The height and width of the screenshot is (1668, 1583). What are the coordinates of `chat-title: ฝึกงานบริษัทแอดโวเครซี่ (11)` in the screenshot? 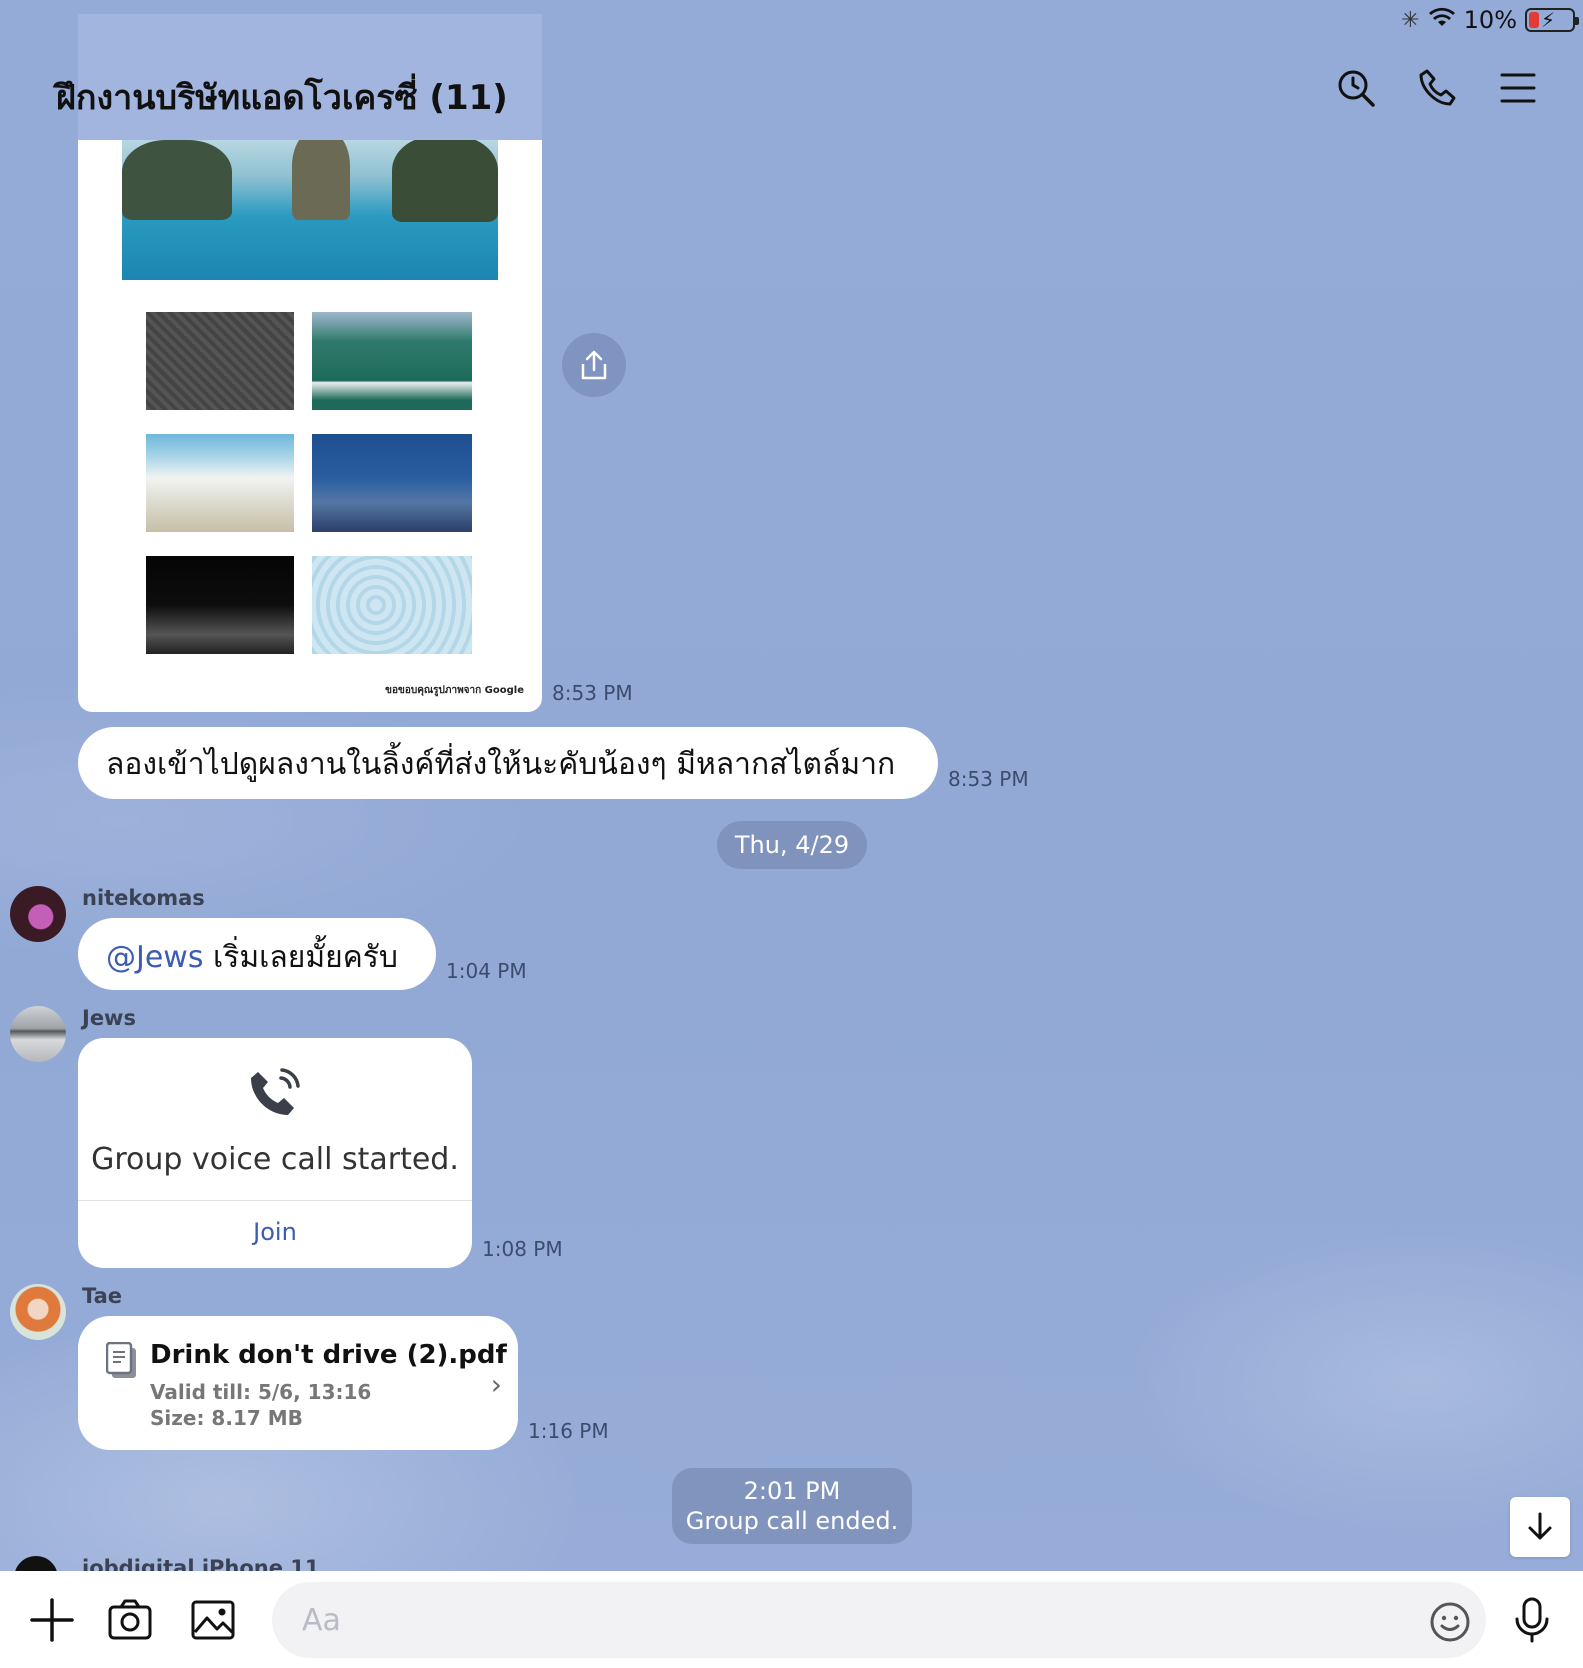 It's located at (282, 97).